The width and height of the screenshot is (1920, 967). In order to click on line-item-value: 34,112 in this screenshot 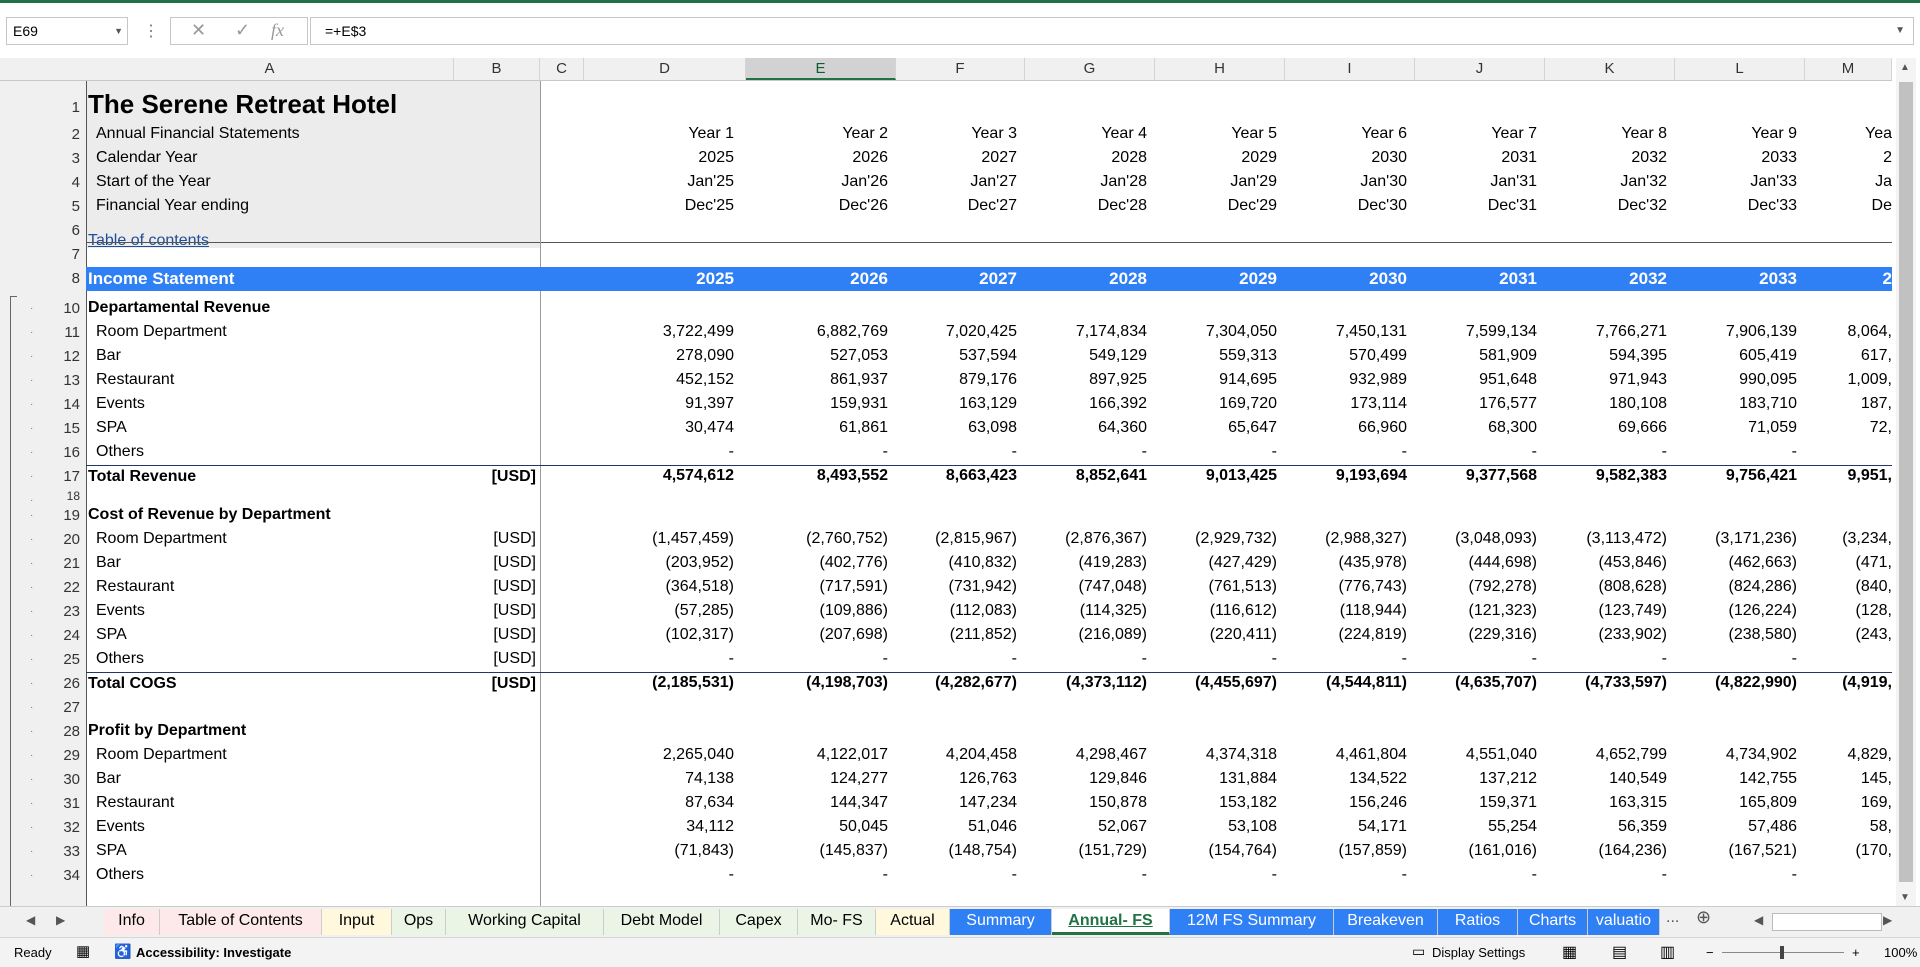, I will do `click(710, 827)`.